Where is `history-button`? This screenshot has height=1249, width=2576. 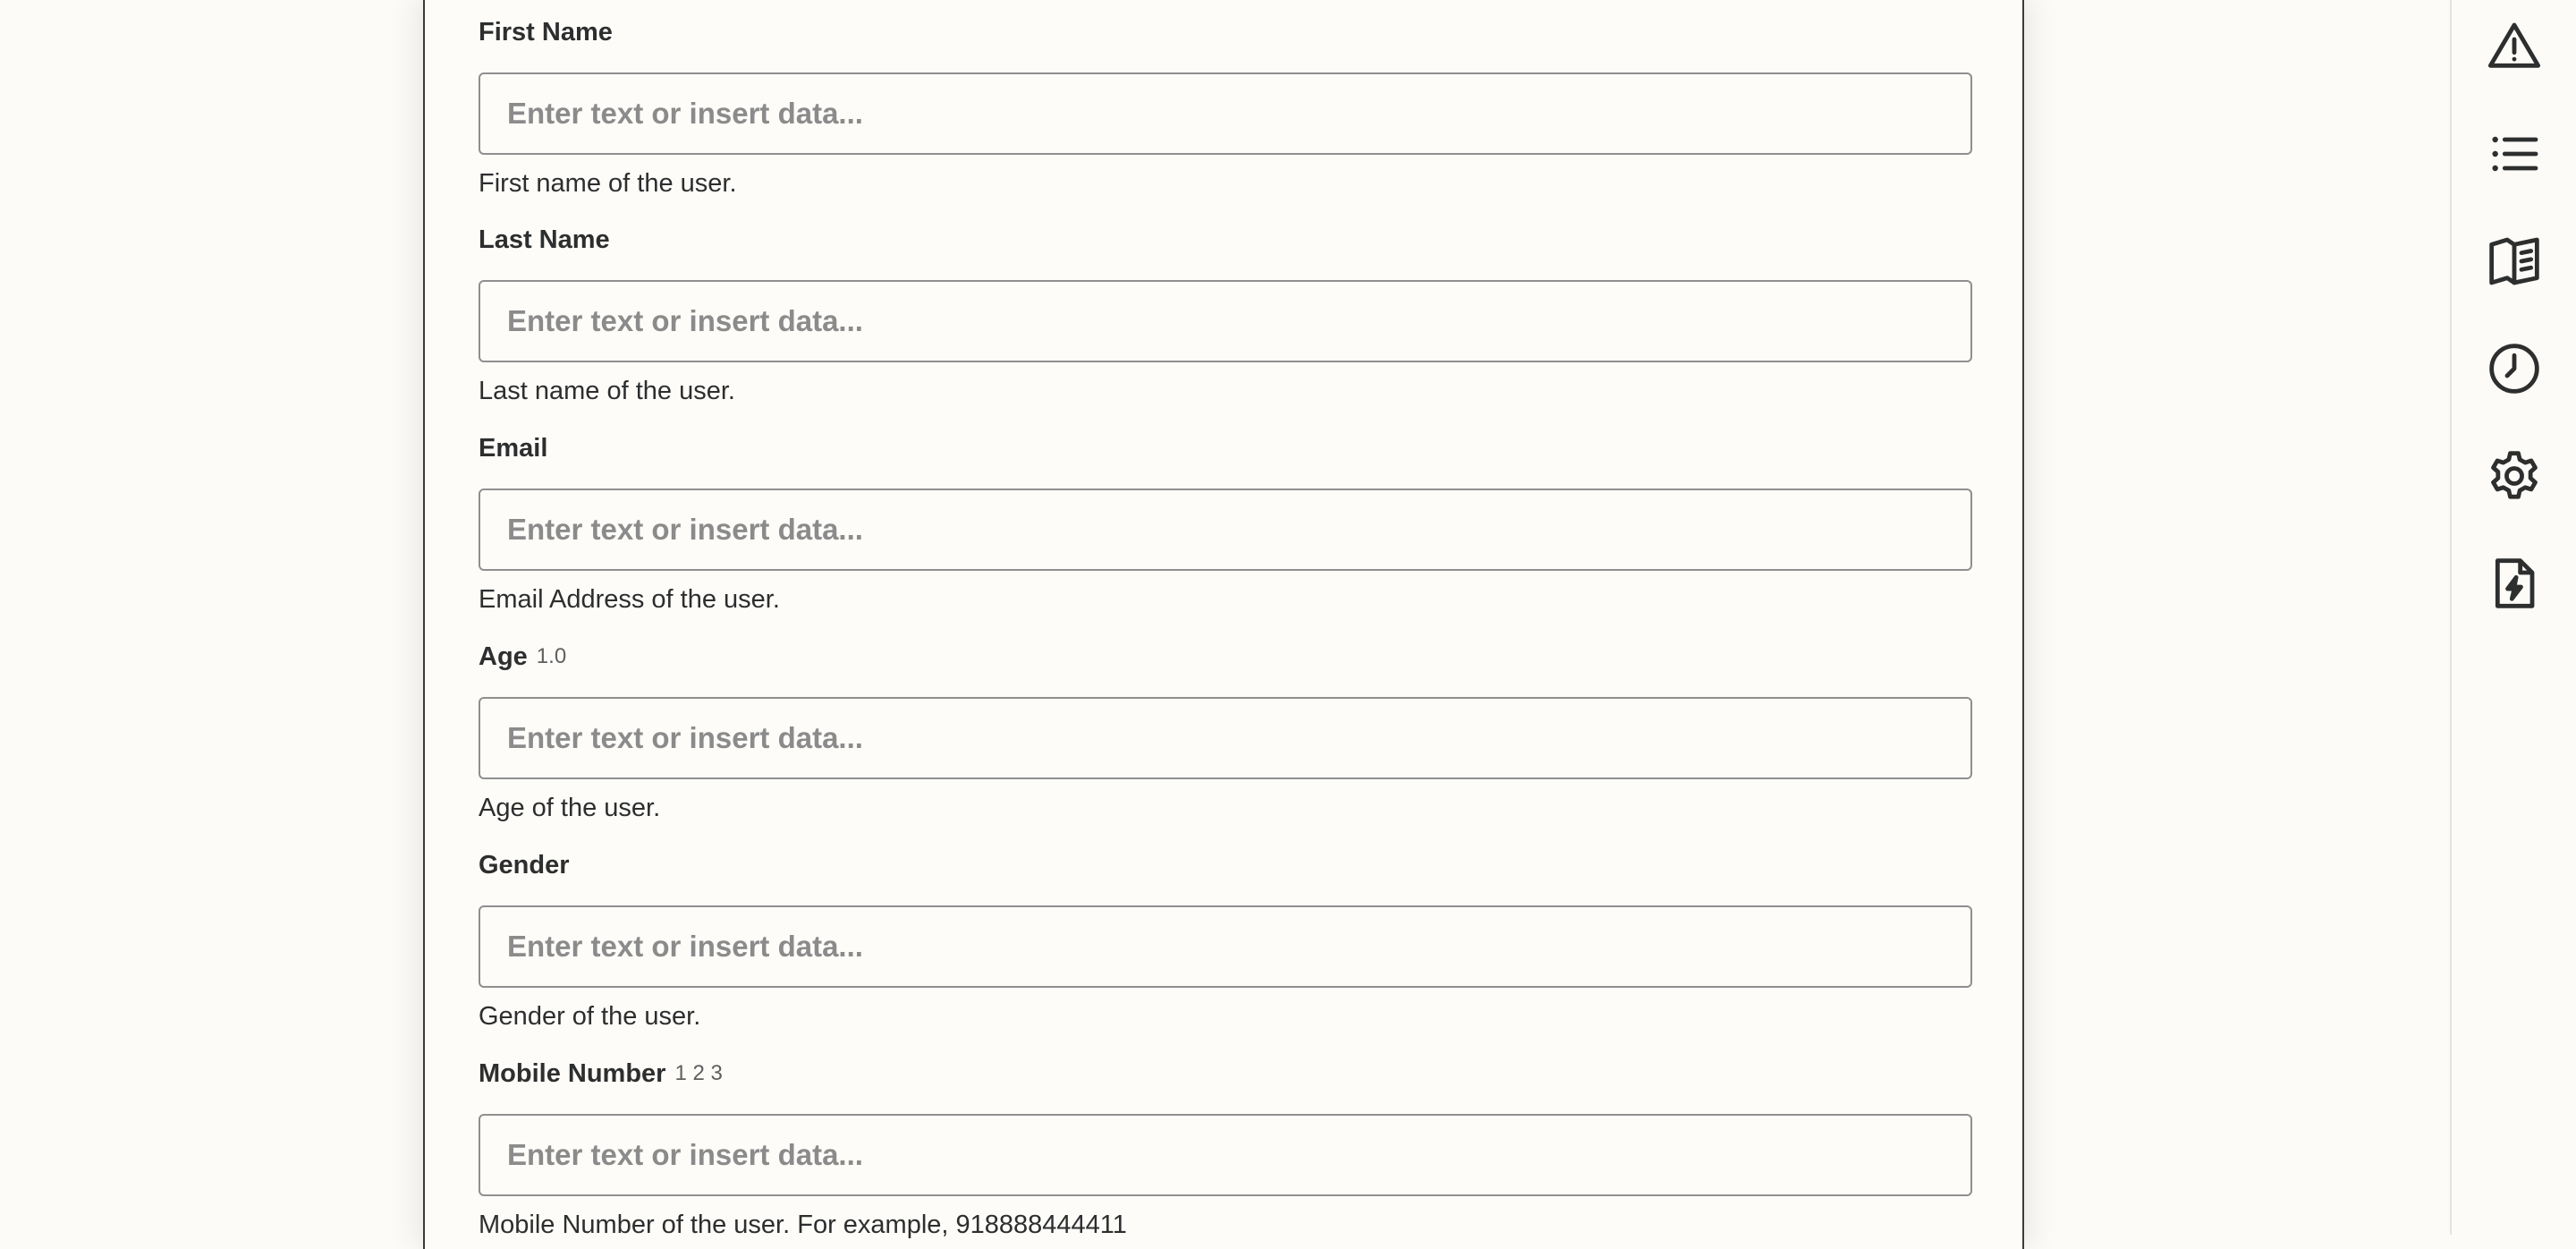 history-button is located at coordinates (2514, 368).